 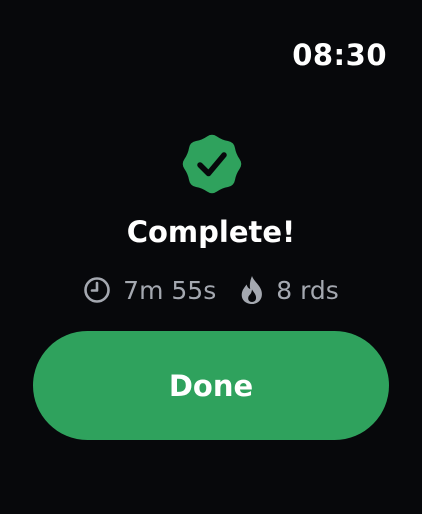 I want to click on rounds-stat: 8 rds, so click(x=289, y=290).